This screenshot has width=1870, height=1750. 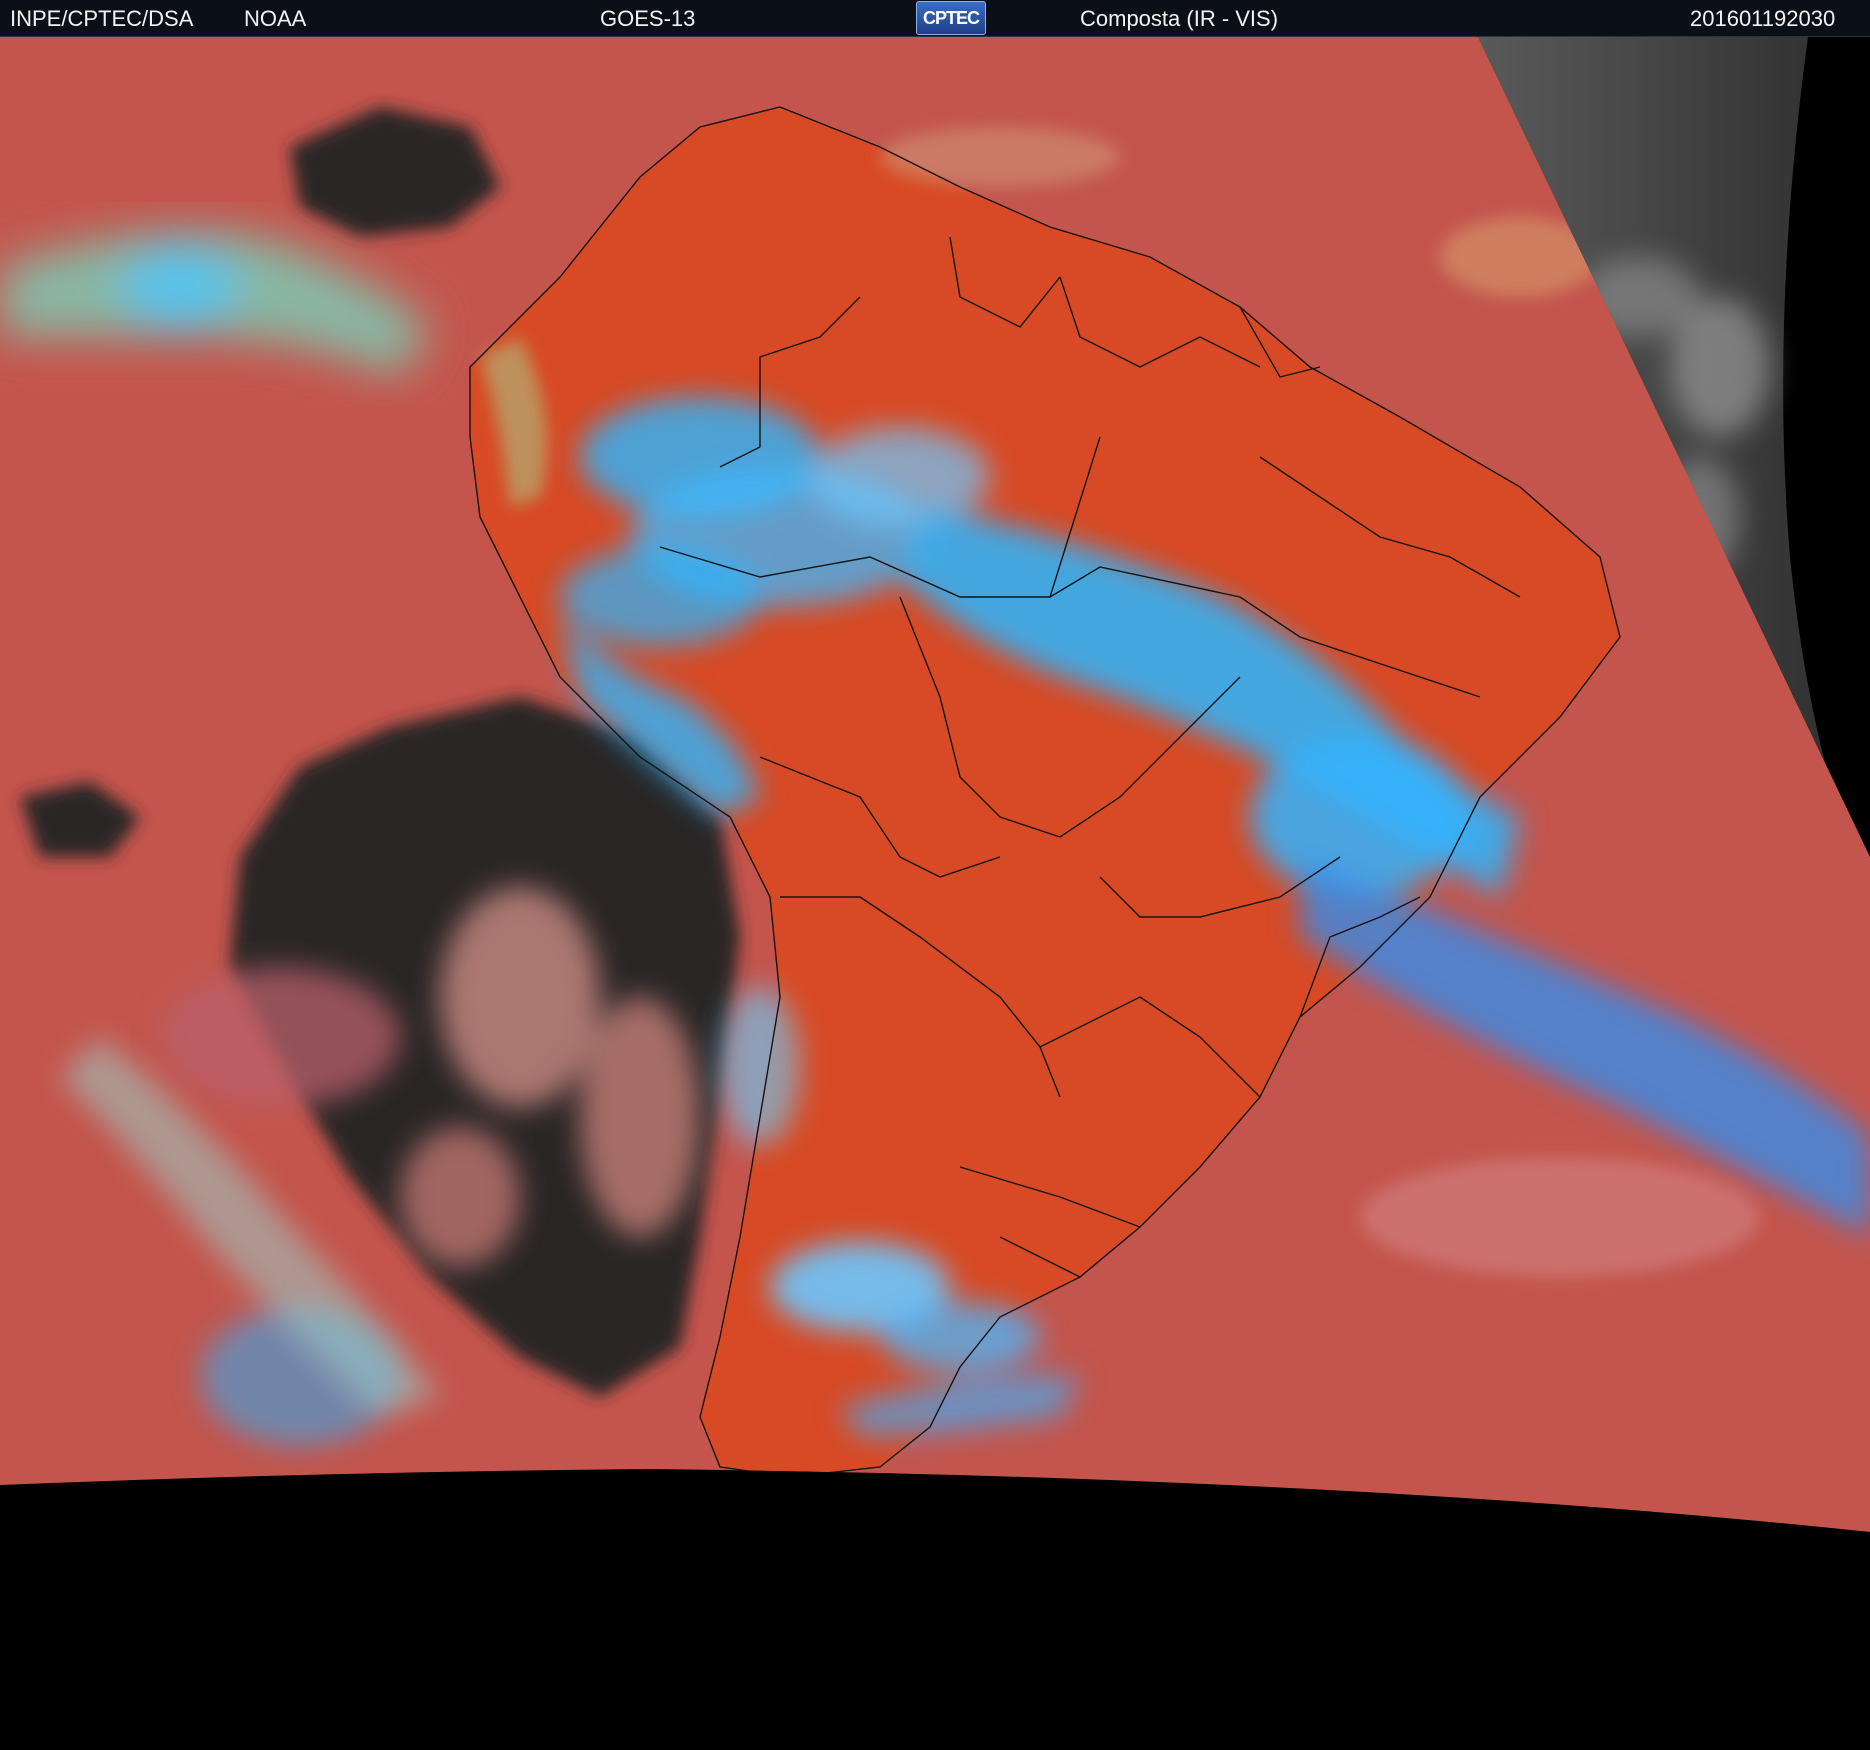 What do you see at coordinates (102, 18) in the screenshot?
I see `agency-label: INPE/CPTEC/DSA` at bounding box center [102, 18].